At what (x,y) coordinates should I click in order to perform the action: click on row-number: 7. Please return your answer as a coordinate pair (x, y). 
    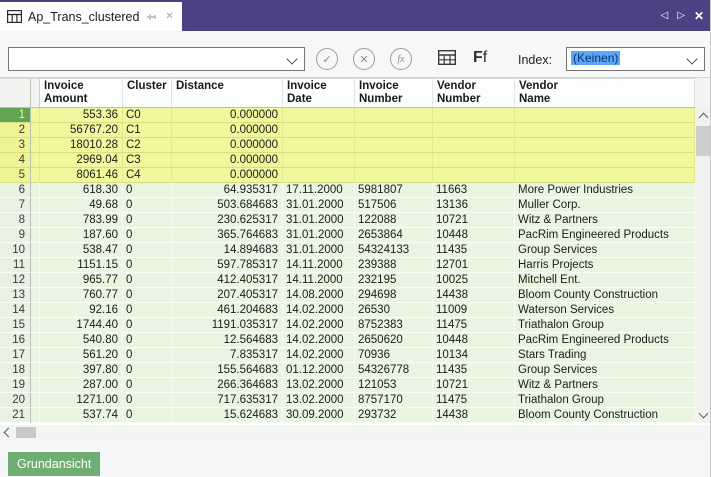
    Looking at the image, I should click on (15, 205).